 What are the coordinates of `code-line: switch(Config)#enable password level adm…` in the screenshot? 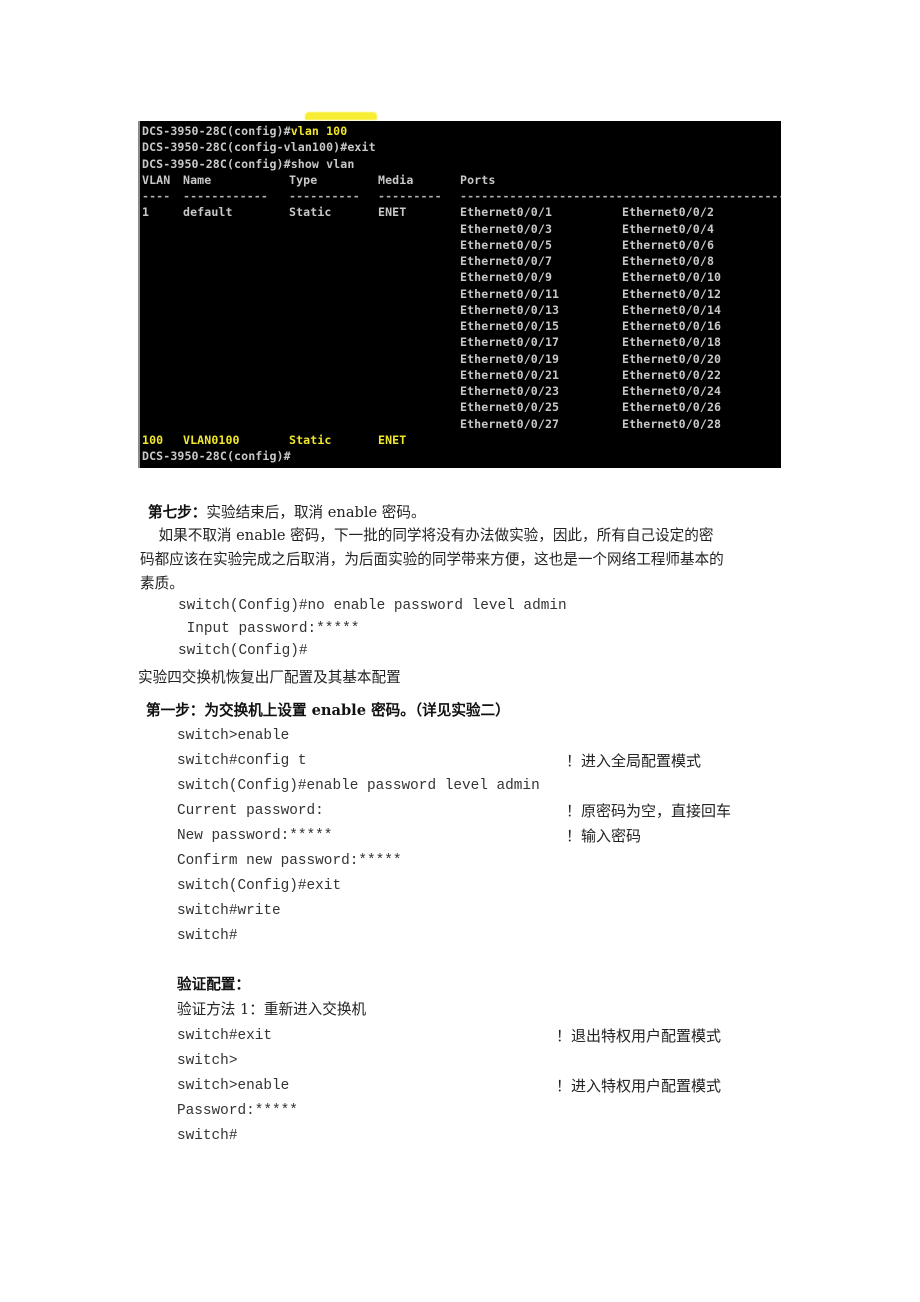 It's located at (358, 786).